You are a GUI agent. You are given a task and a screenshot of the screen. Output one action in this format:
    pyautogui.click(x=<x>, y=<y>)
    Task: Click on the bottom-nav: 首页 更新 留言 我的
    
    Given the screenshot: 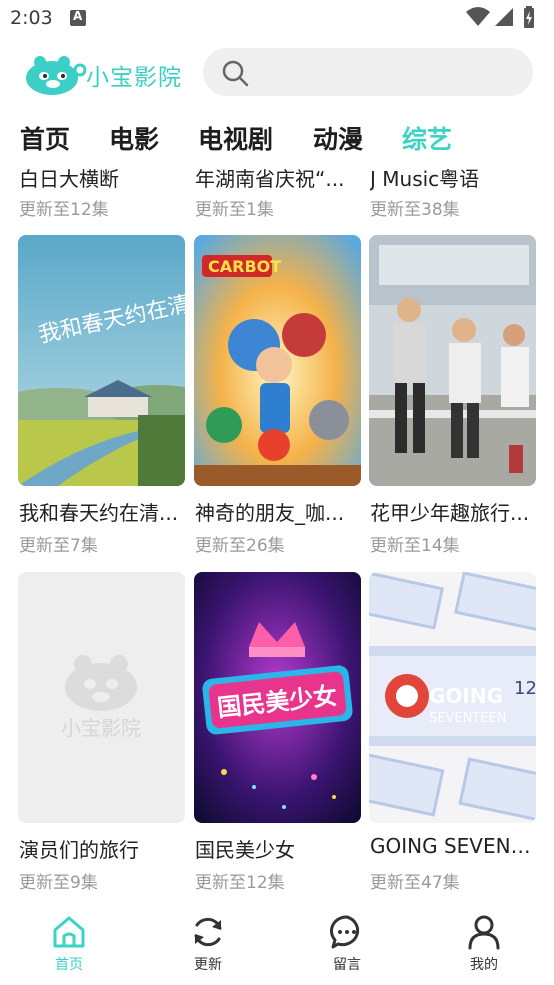 What is the action you would take?
    pyautogui.click(x=277, y=942)
    